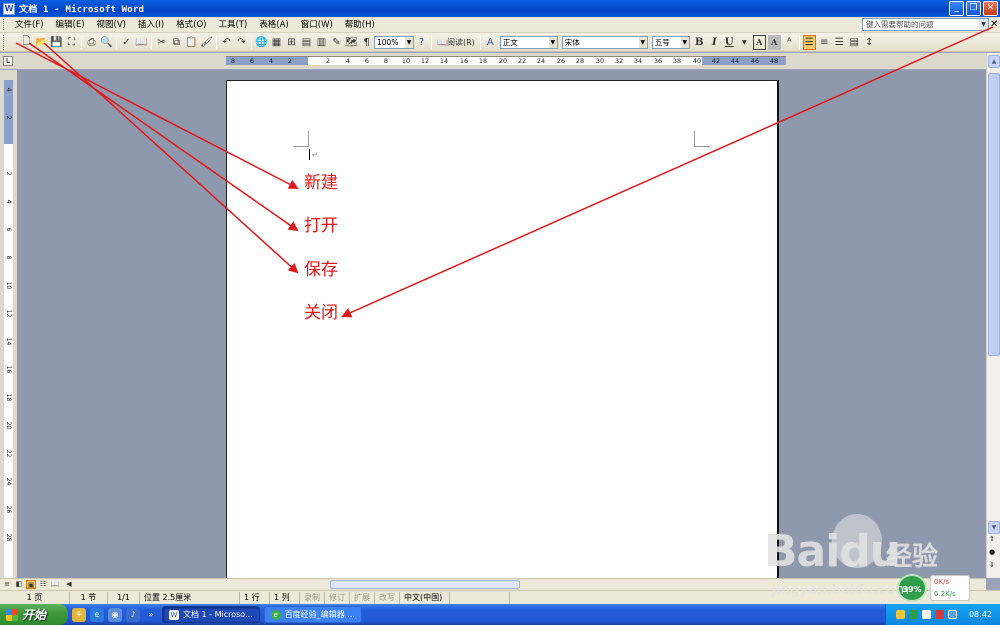  Describe the element at coordinates (854, 42) in the screenshot. I see `distributed-icon: ▤` at that location.